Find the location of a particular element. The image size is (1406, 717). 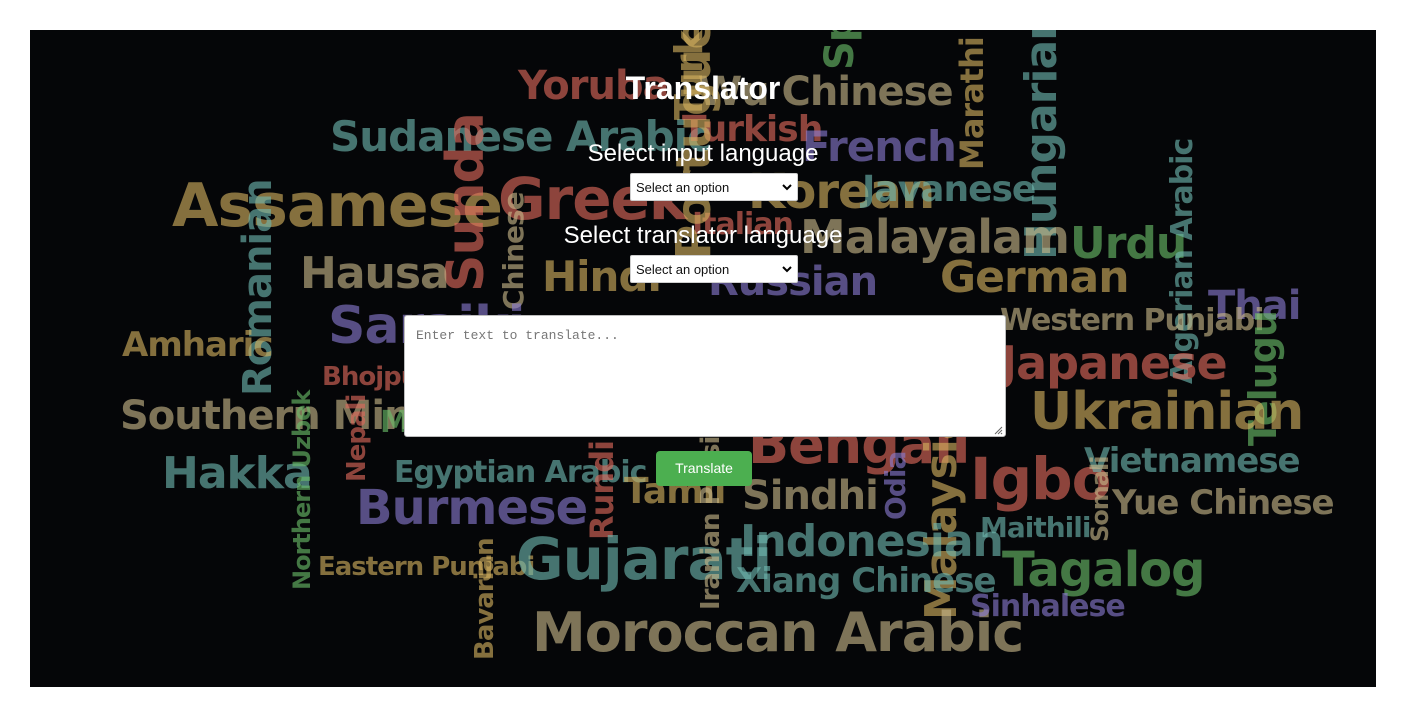

input-language-label: Select input language is located at coordinates (703, 153).